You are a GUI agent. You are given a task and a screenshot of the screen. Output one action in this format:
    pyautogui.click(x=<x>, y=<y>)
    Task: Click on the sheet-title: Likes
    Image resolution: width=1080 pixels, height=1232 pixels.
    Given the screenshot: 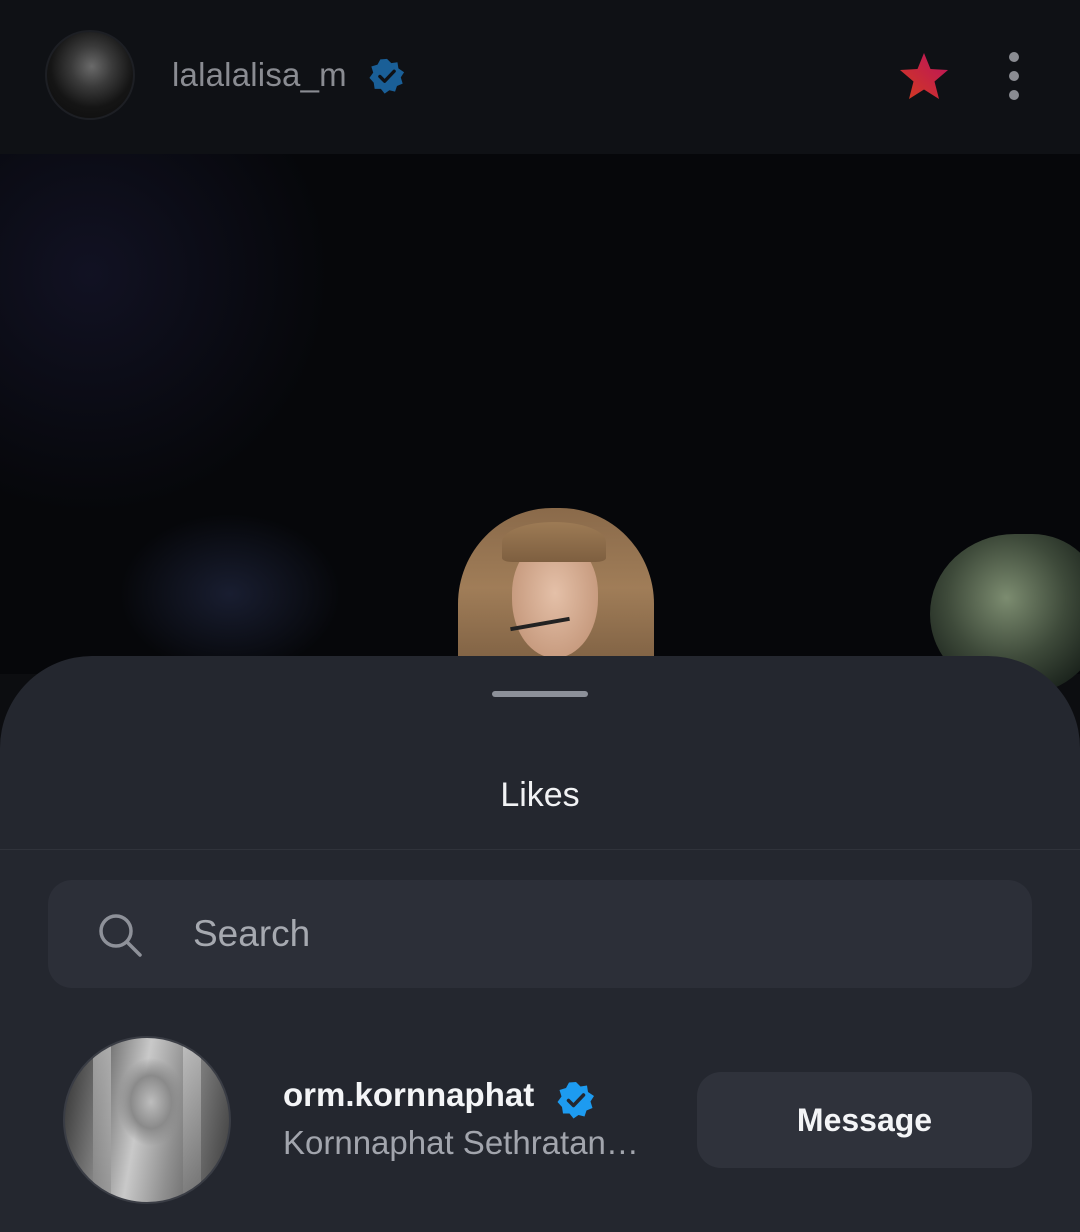 What is the action you would take?
    pyautogui.click(x=540, y=795)
    